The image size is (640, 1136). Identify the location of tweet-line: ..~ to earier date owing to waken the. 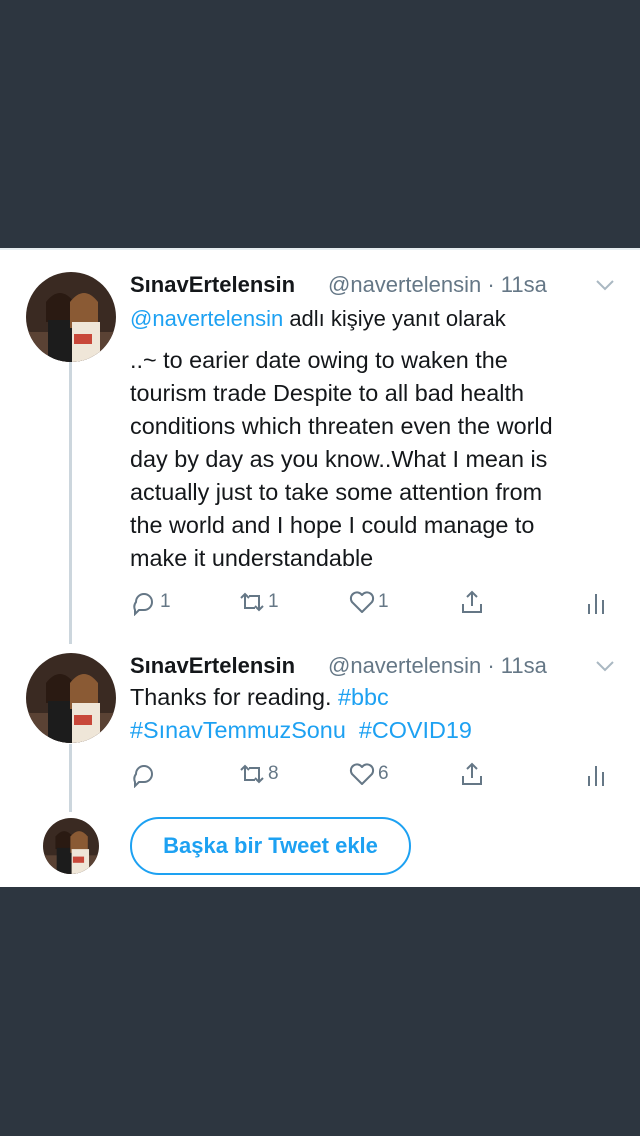
(319, 360).